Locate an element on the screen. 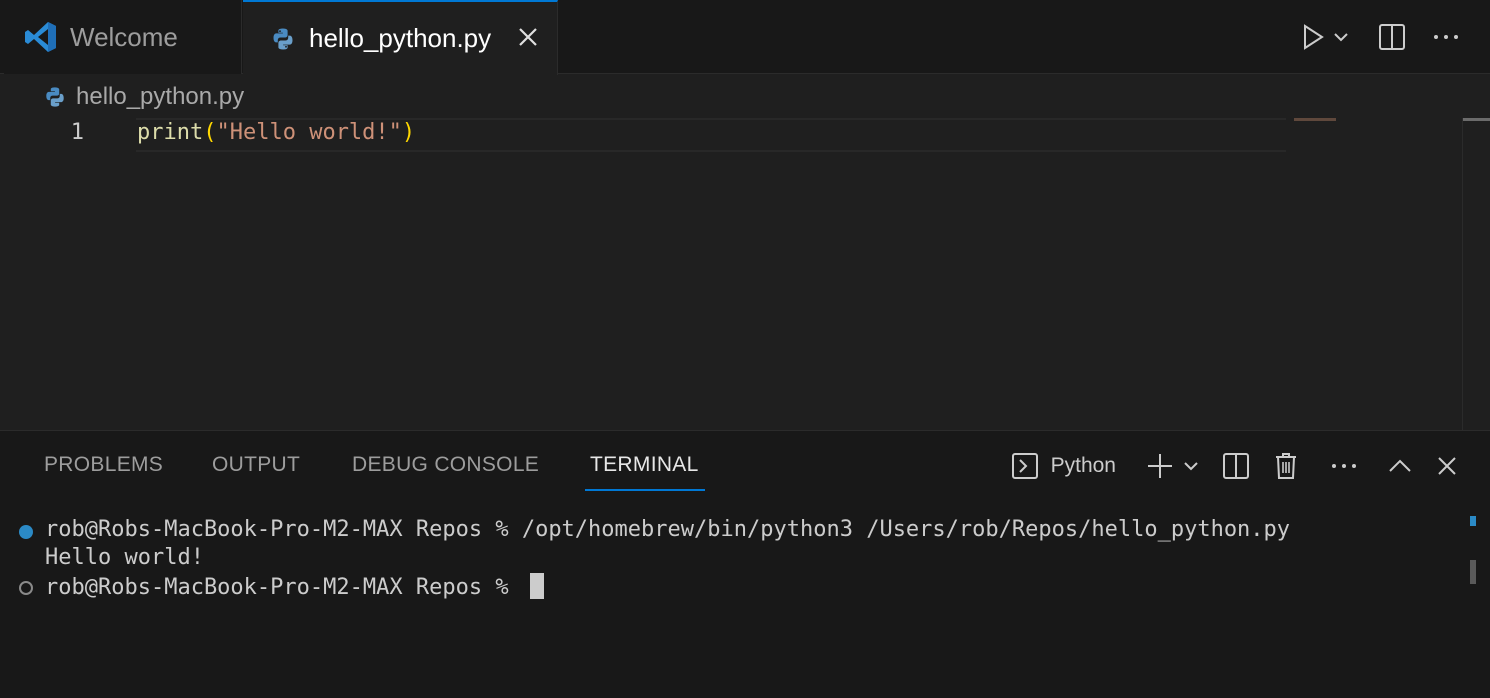  terminal-scrollbar-marker is located at coordinates (1473, 521).